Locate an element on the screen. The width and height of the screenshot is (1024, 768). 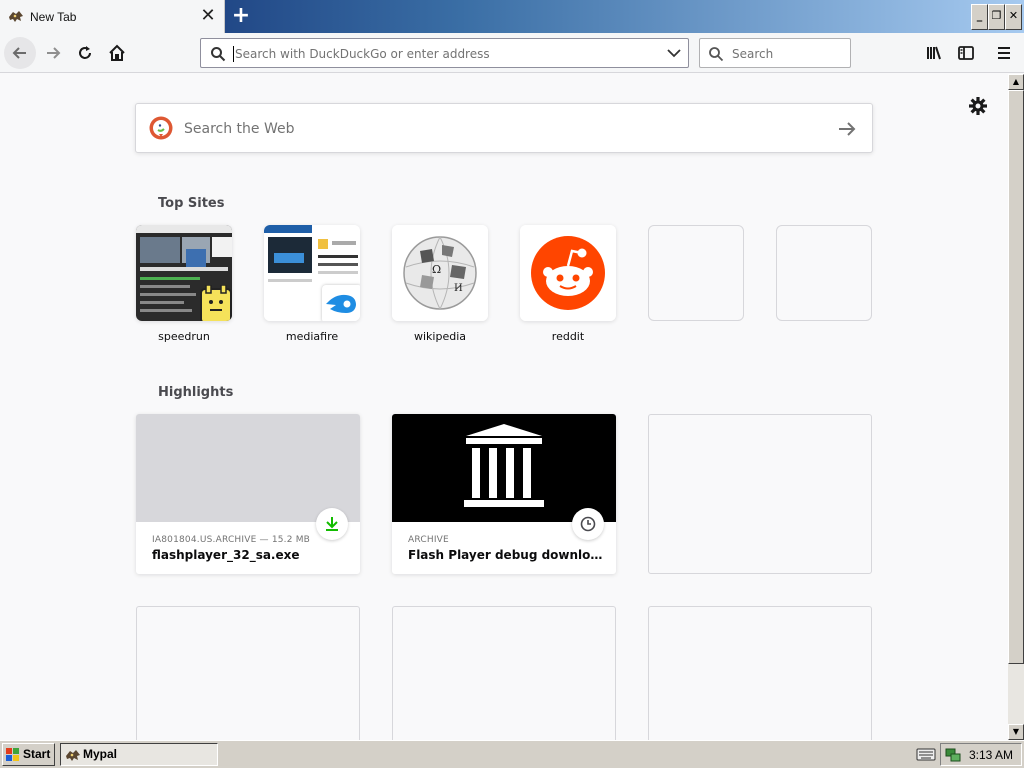
internet-archive-logo-icon is located at coordinates (504, 465).